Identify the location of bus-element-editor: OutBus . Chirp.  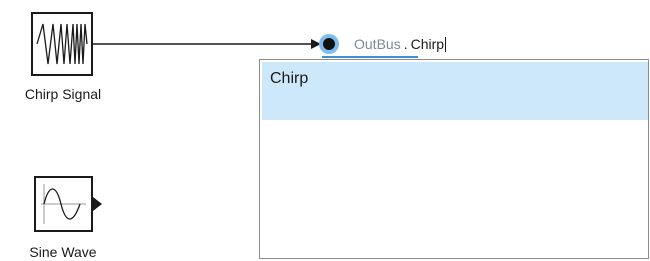
(400, 44).